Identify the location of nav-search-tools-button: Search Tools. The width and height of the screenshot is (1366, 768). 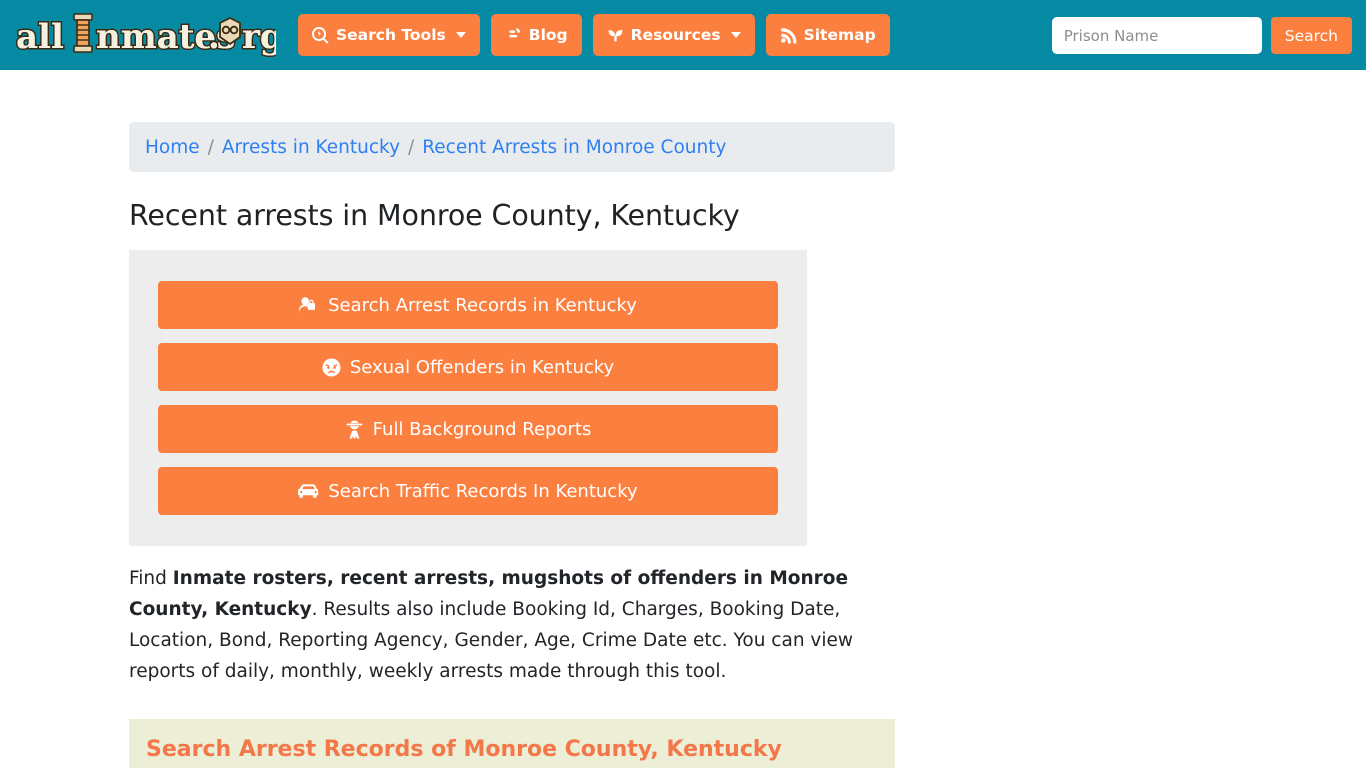
(389, 35).